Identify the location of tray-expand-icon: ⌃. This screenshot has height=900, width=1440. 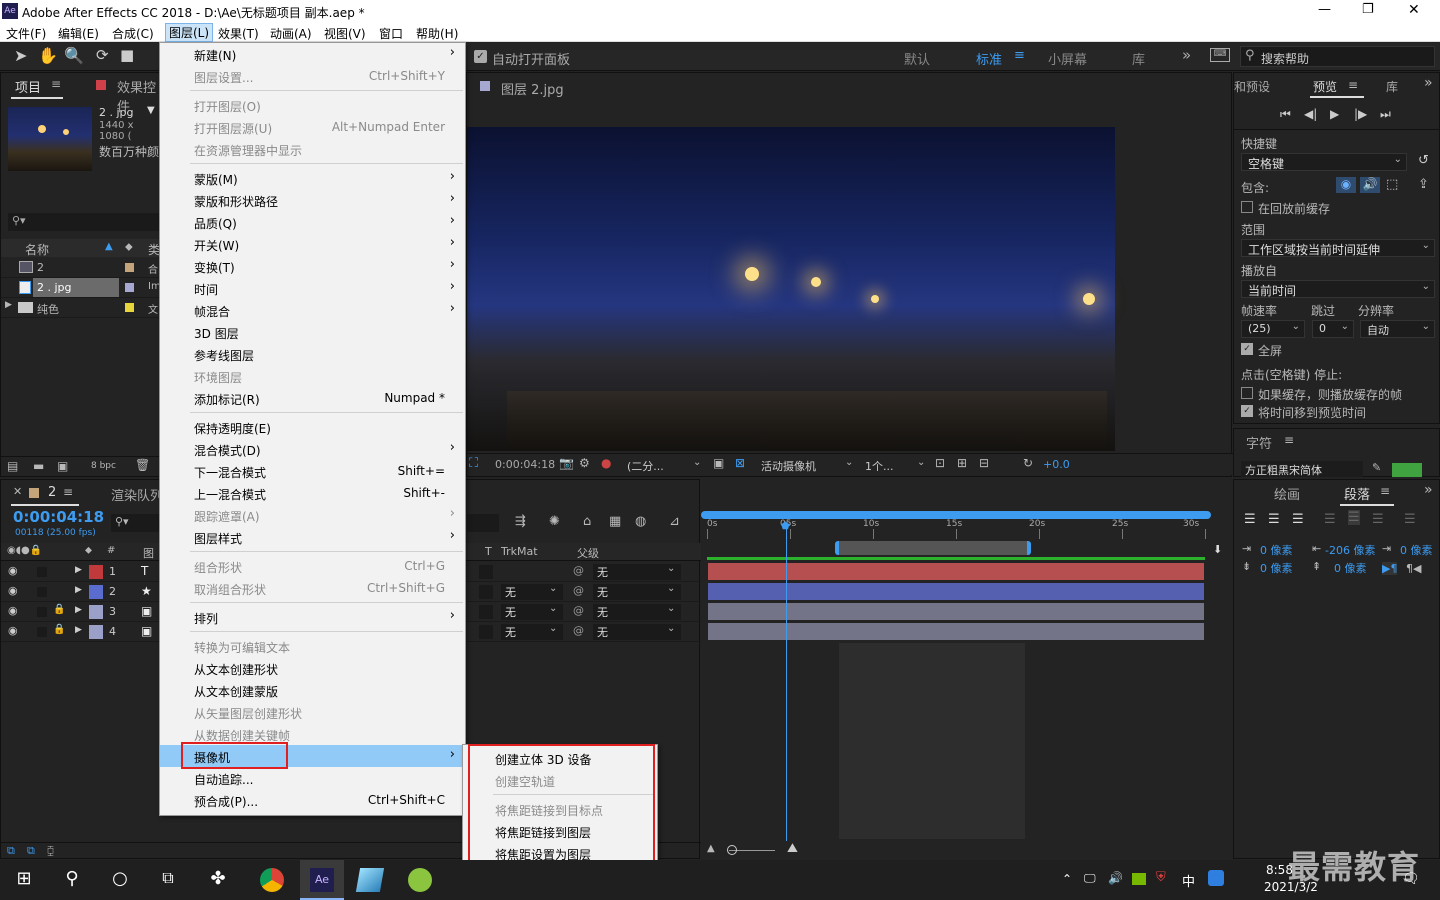
(1067, 879).